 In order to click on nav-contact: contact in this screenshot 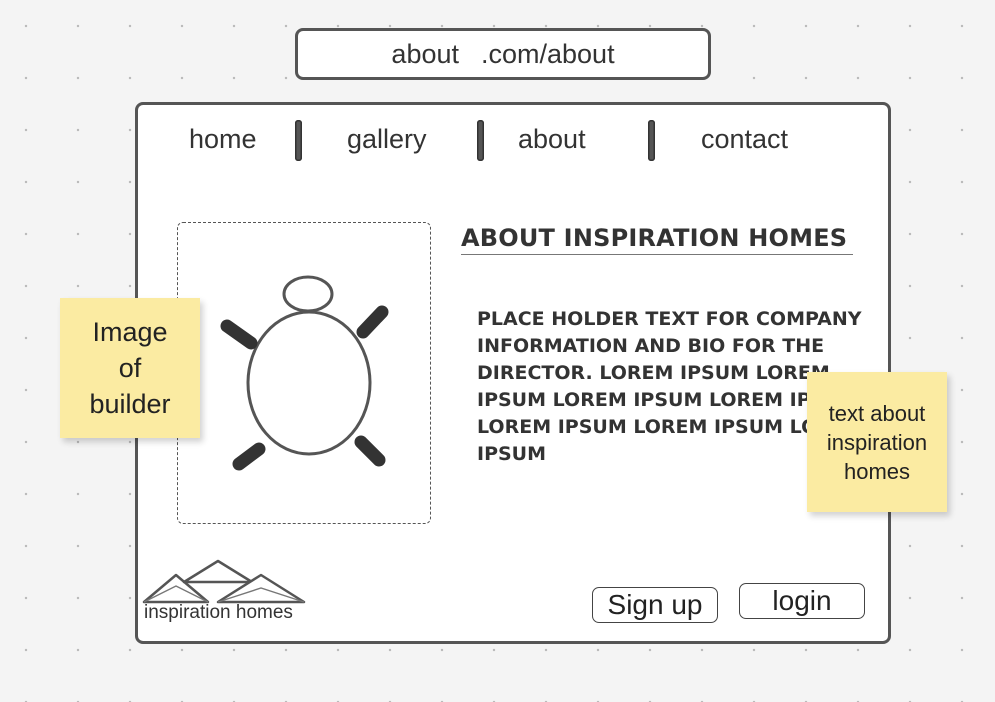, I will do `click(744, 139)`.